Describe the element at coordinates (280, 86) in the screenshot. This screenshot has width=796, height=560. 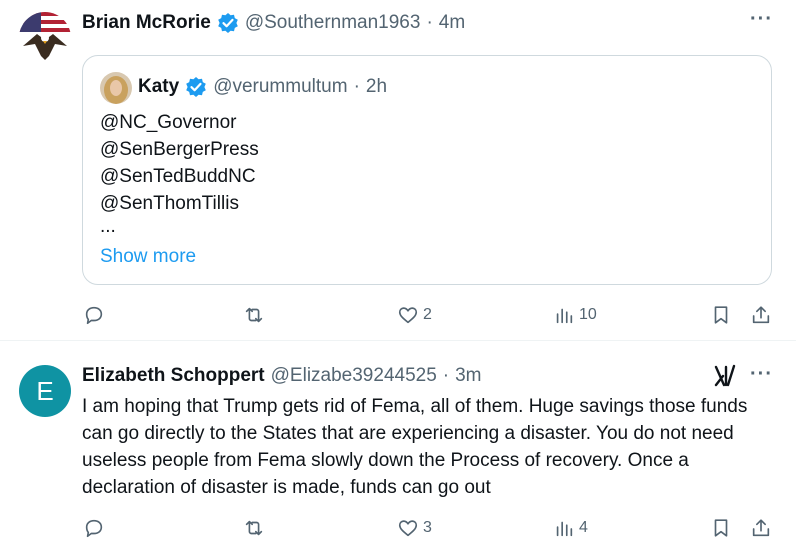
I see `quoted-author-handle: @verummultum` at that location.